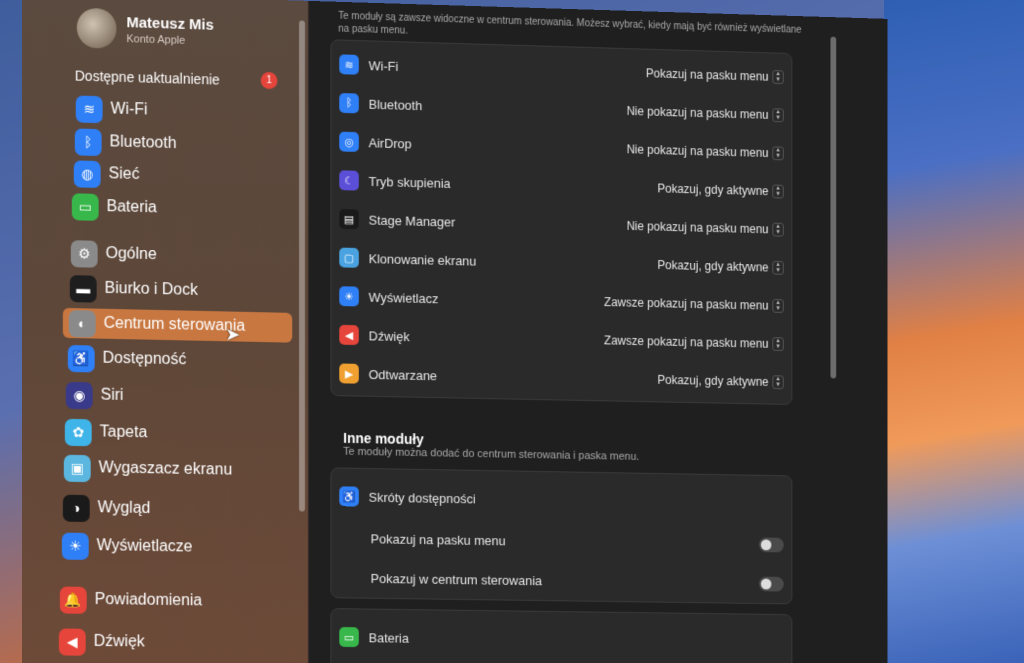 The width and height of the screenshot is (1024, 663). What do you see at coordinates (438, 539) in the screenshot?
I see `accessibility-menu-label: Pokazuj na pasku menu` at bounding box center [438, 539].